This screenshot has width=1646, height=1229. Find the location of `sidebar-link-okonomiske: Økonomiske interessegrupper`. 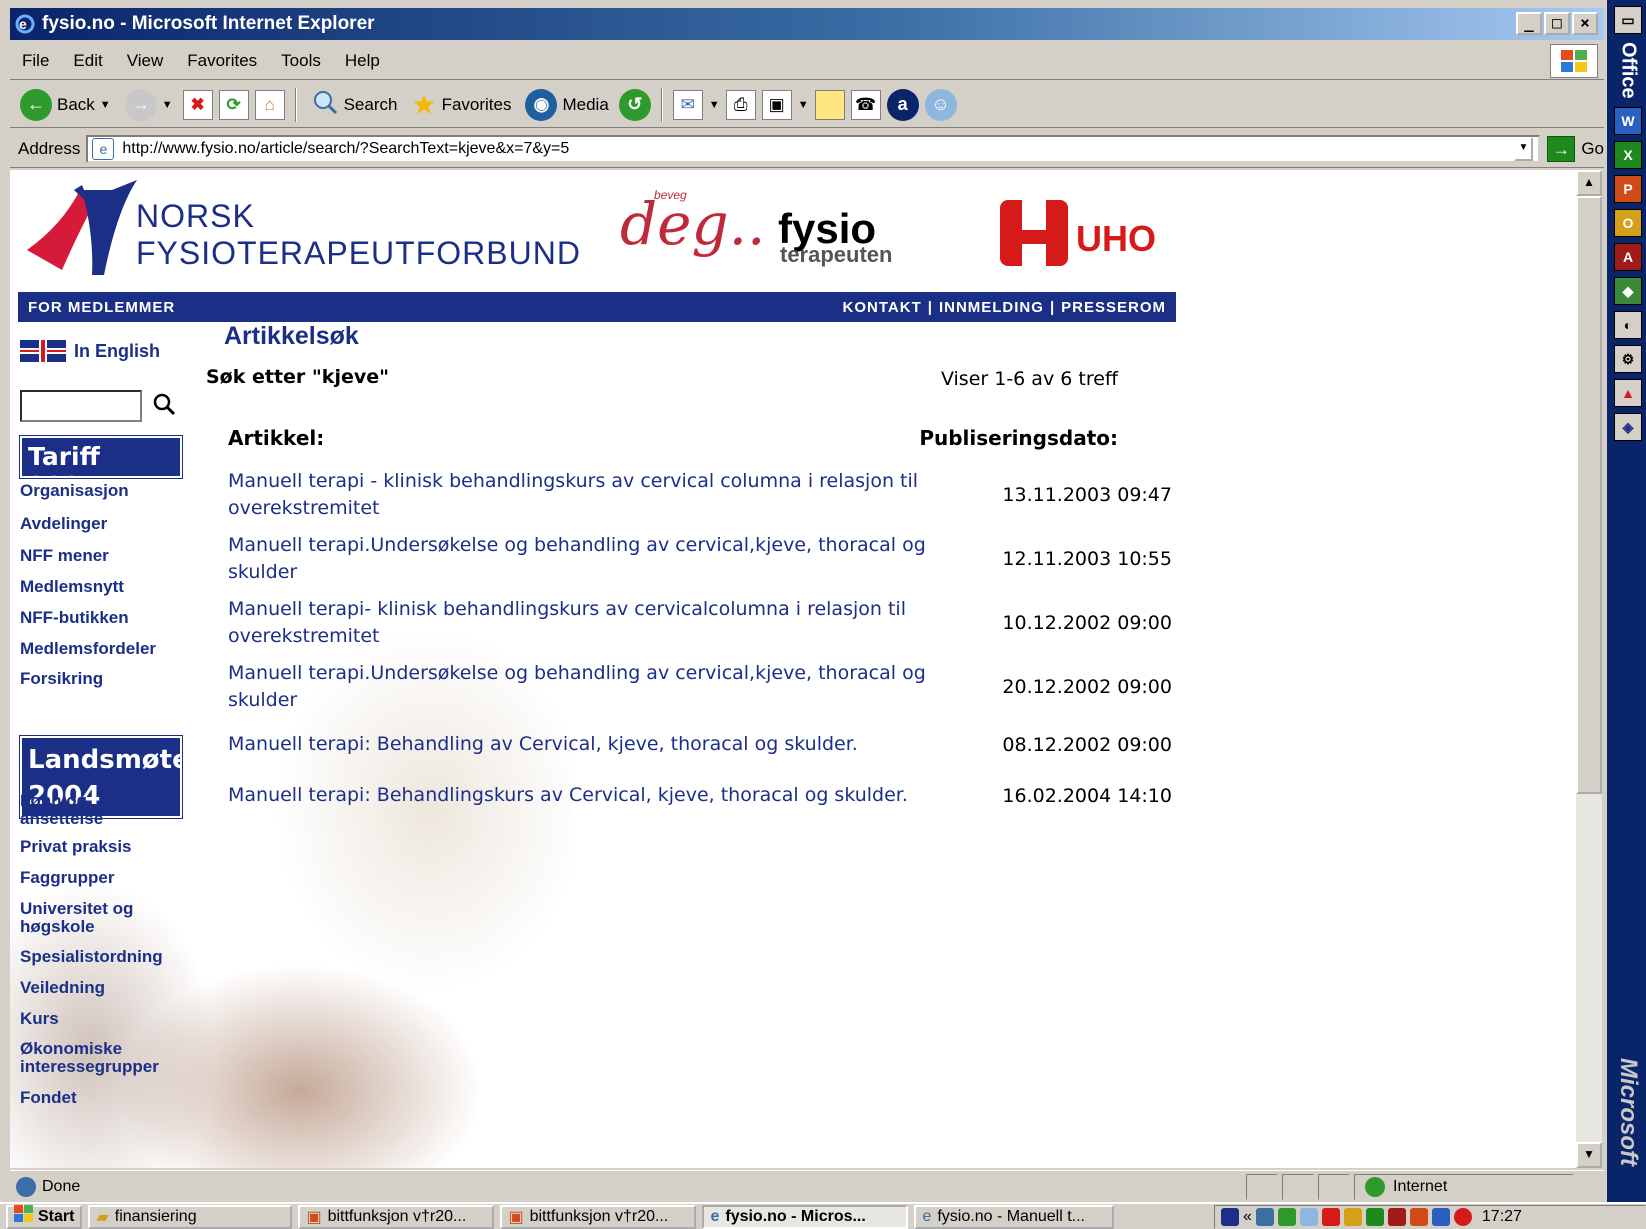

sidebar-link-okonomiske: Økonomiske interessegrupper is located at coordinates (100, 1058).